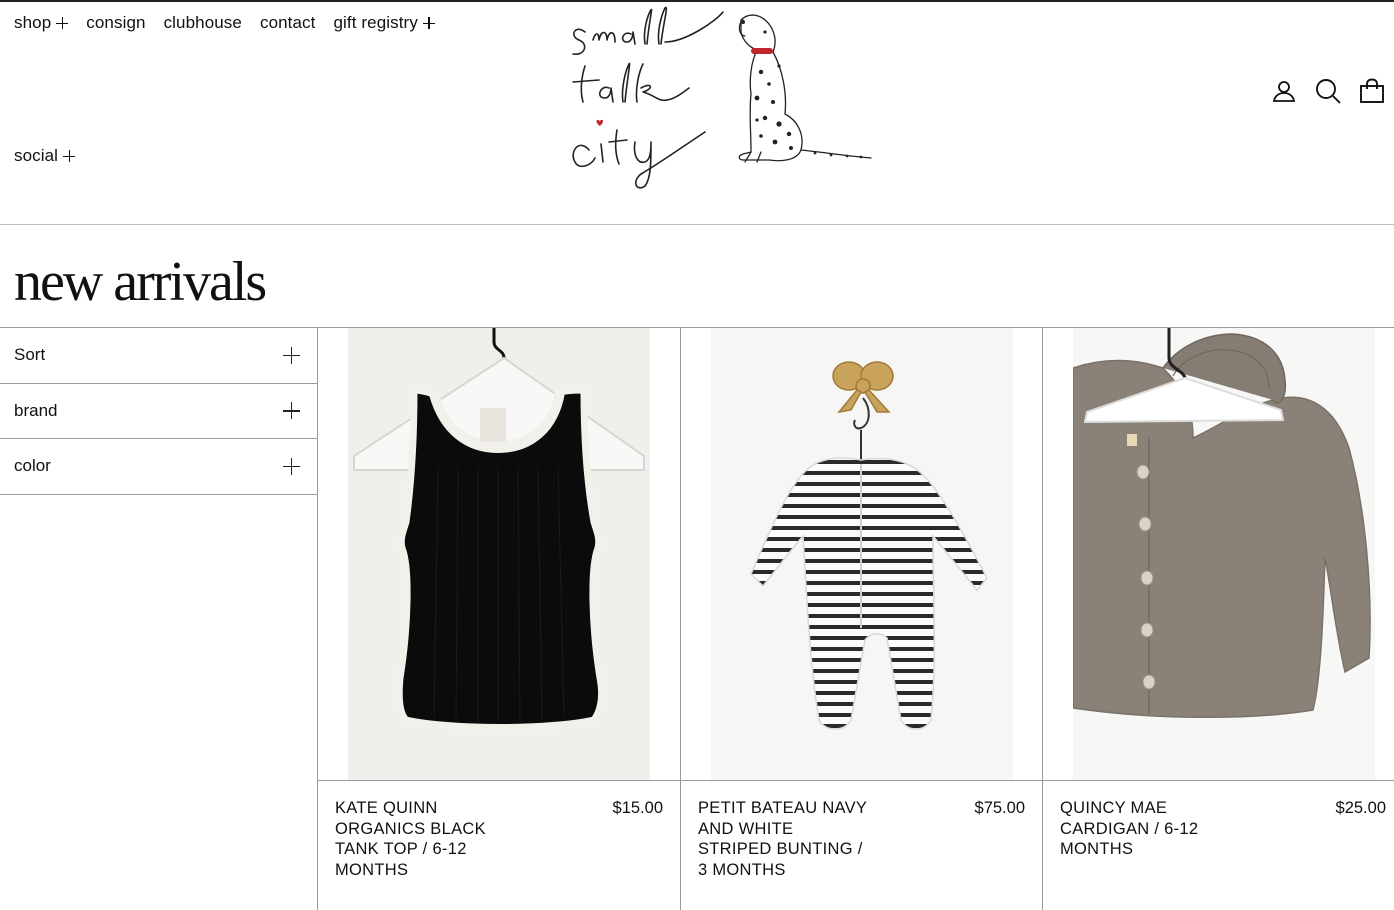  I want to click on bunting-photo, so click(862, 554).